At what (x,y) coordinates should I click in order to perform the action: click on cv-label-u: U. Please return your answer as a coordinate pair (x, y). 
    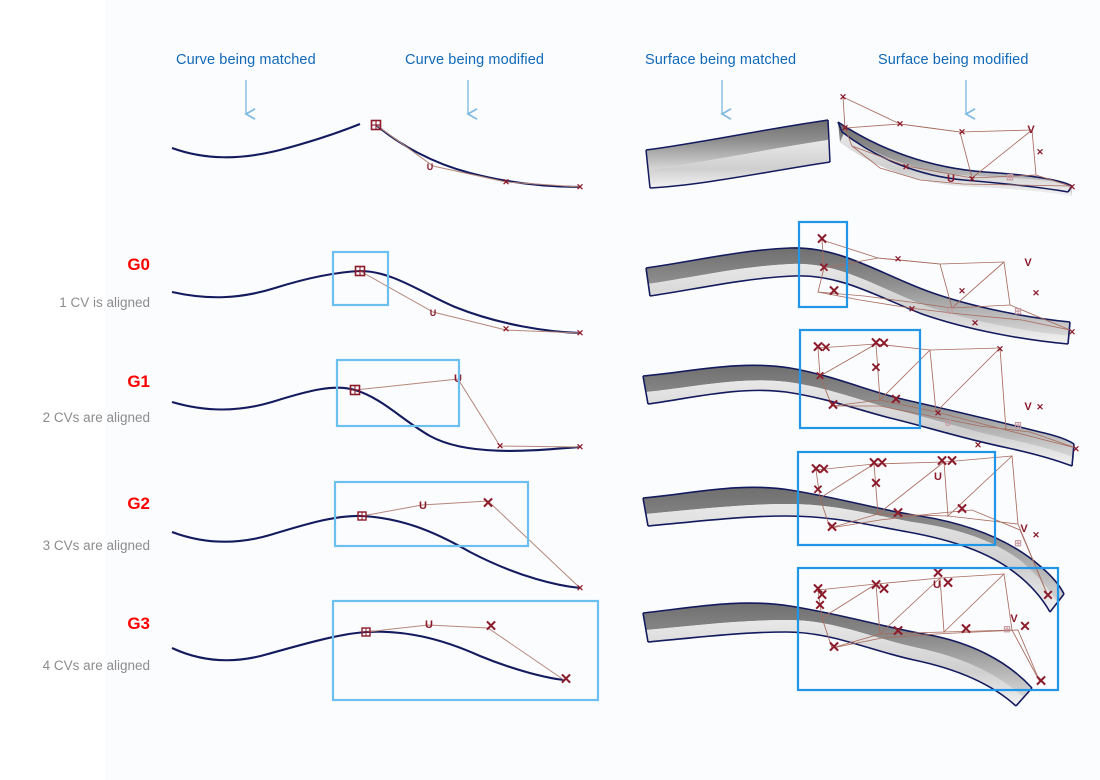
    Looking at the image, I should click on (430, 167).